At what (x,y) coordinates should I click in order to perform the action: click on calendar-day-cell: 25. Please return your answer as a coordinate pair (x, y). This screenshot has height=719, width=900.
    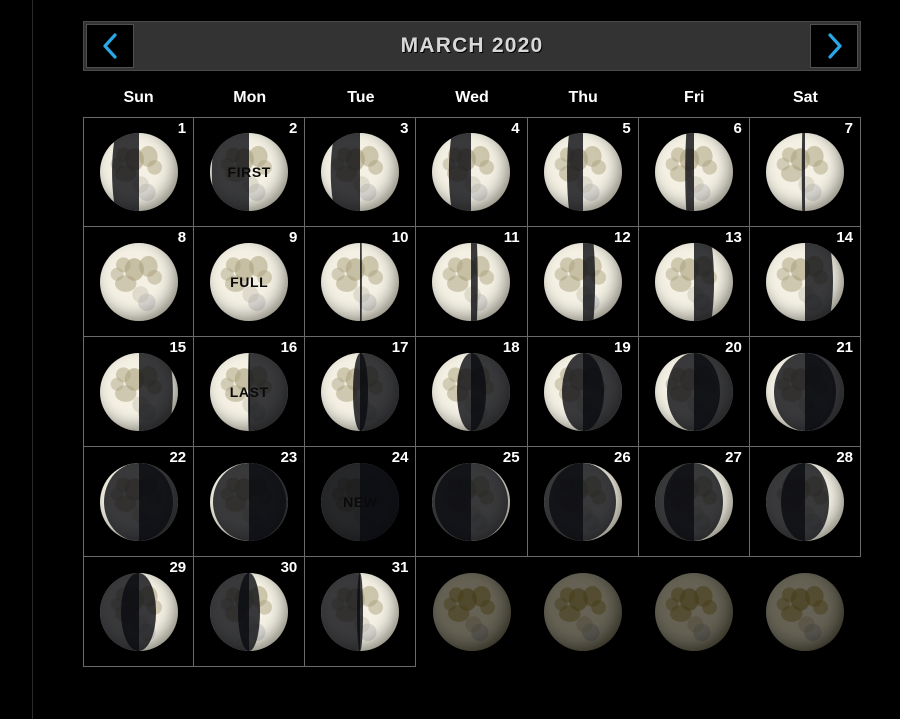
    Looking at the image, I should click on (472, 502).